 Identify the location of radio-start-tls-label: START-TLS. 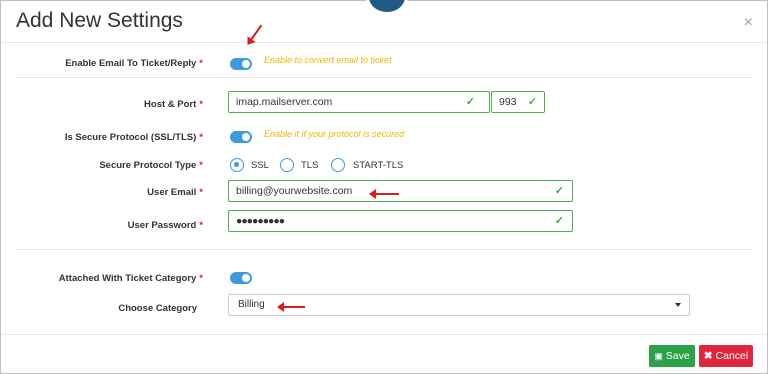
(378, 165).